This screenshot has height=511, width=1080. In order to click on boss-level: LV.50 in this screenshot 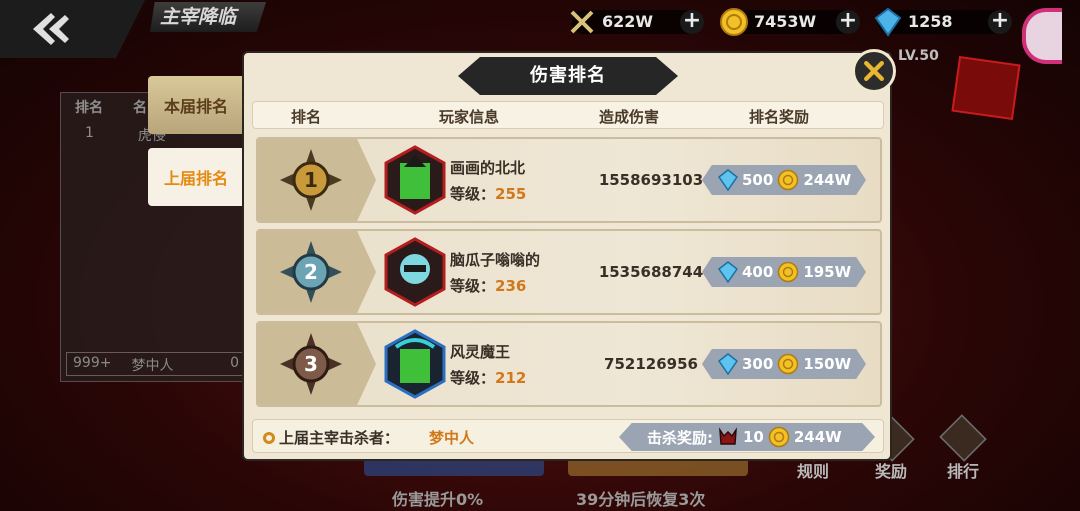, I will do `click(918, 56)`.